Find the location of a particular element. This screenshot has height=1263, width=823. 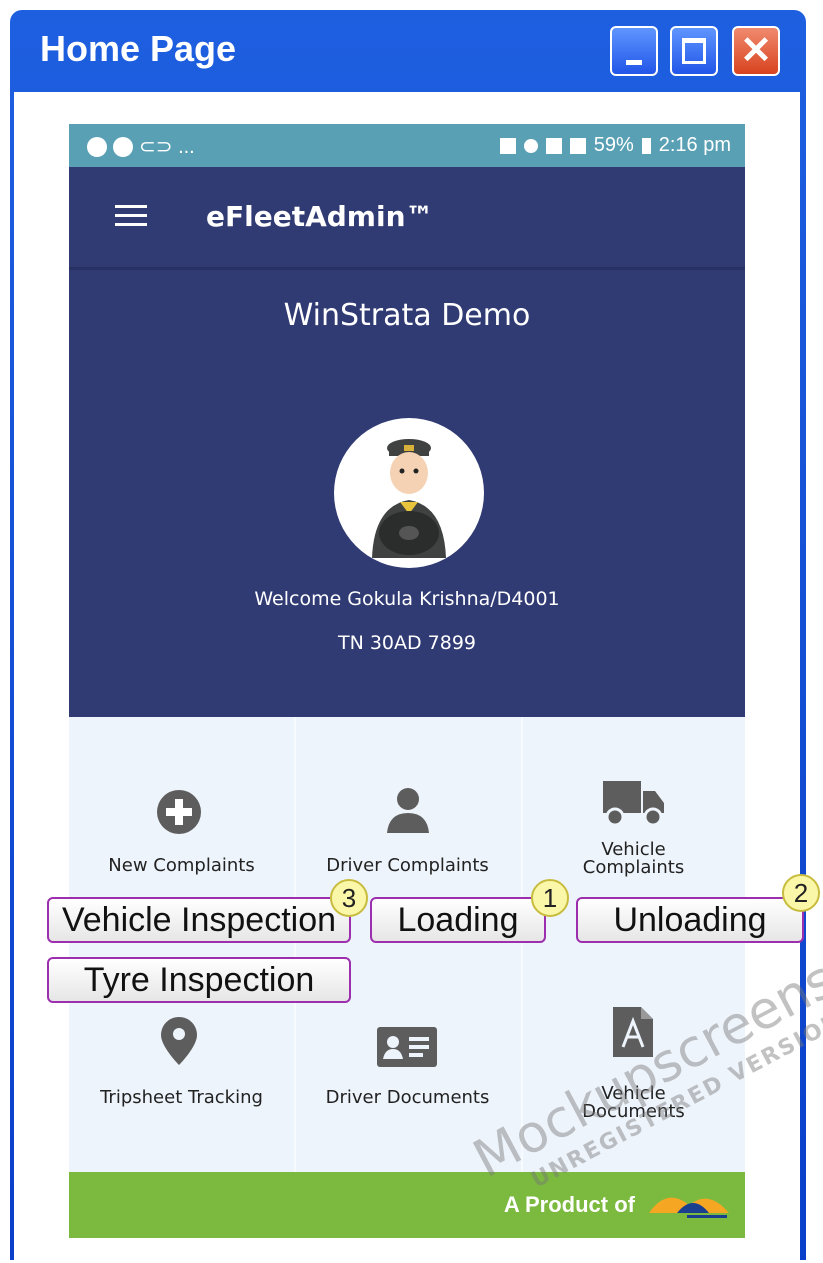

tile-label: Tripsheet Tracking is located at coordinates (181, 1097).